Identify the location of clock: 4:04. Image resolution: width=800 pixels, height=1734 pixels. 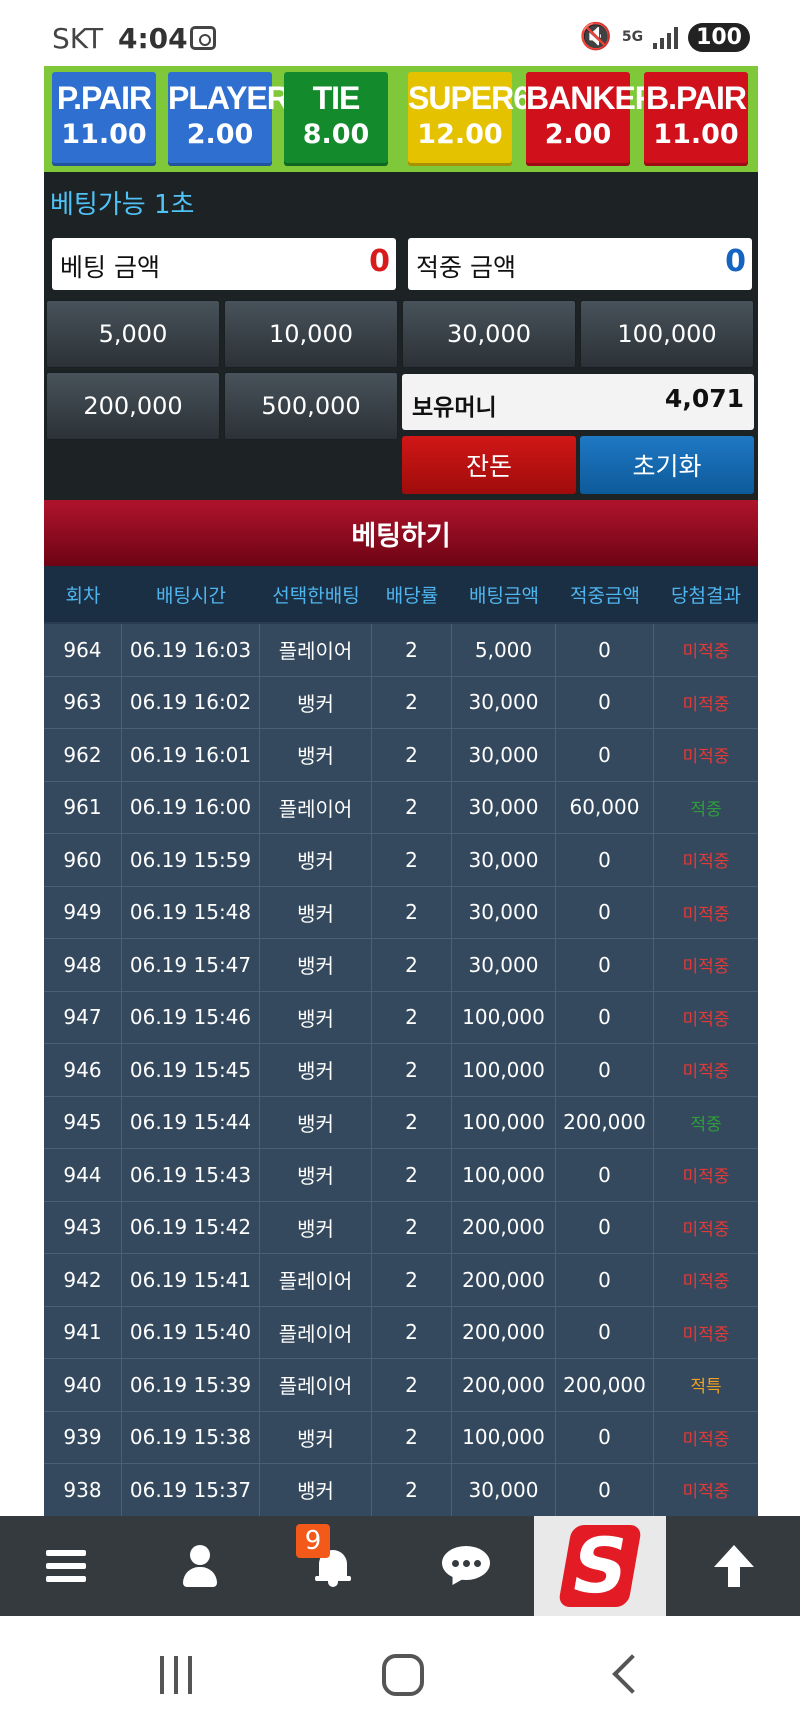
(152, 38).